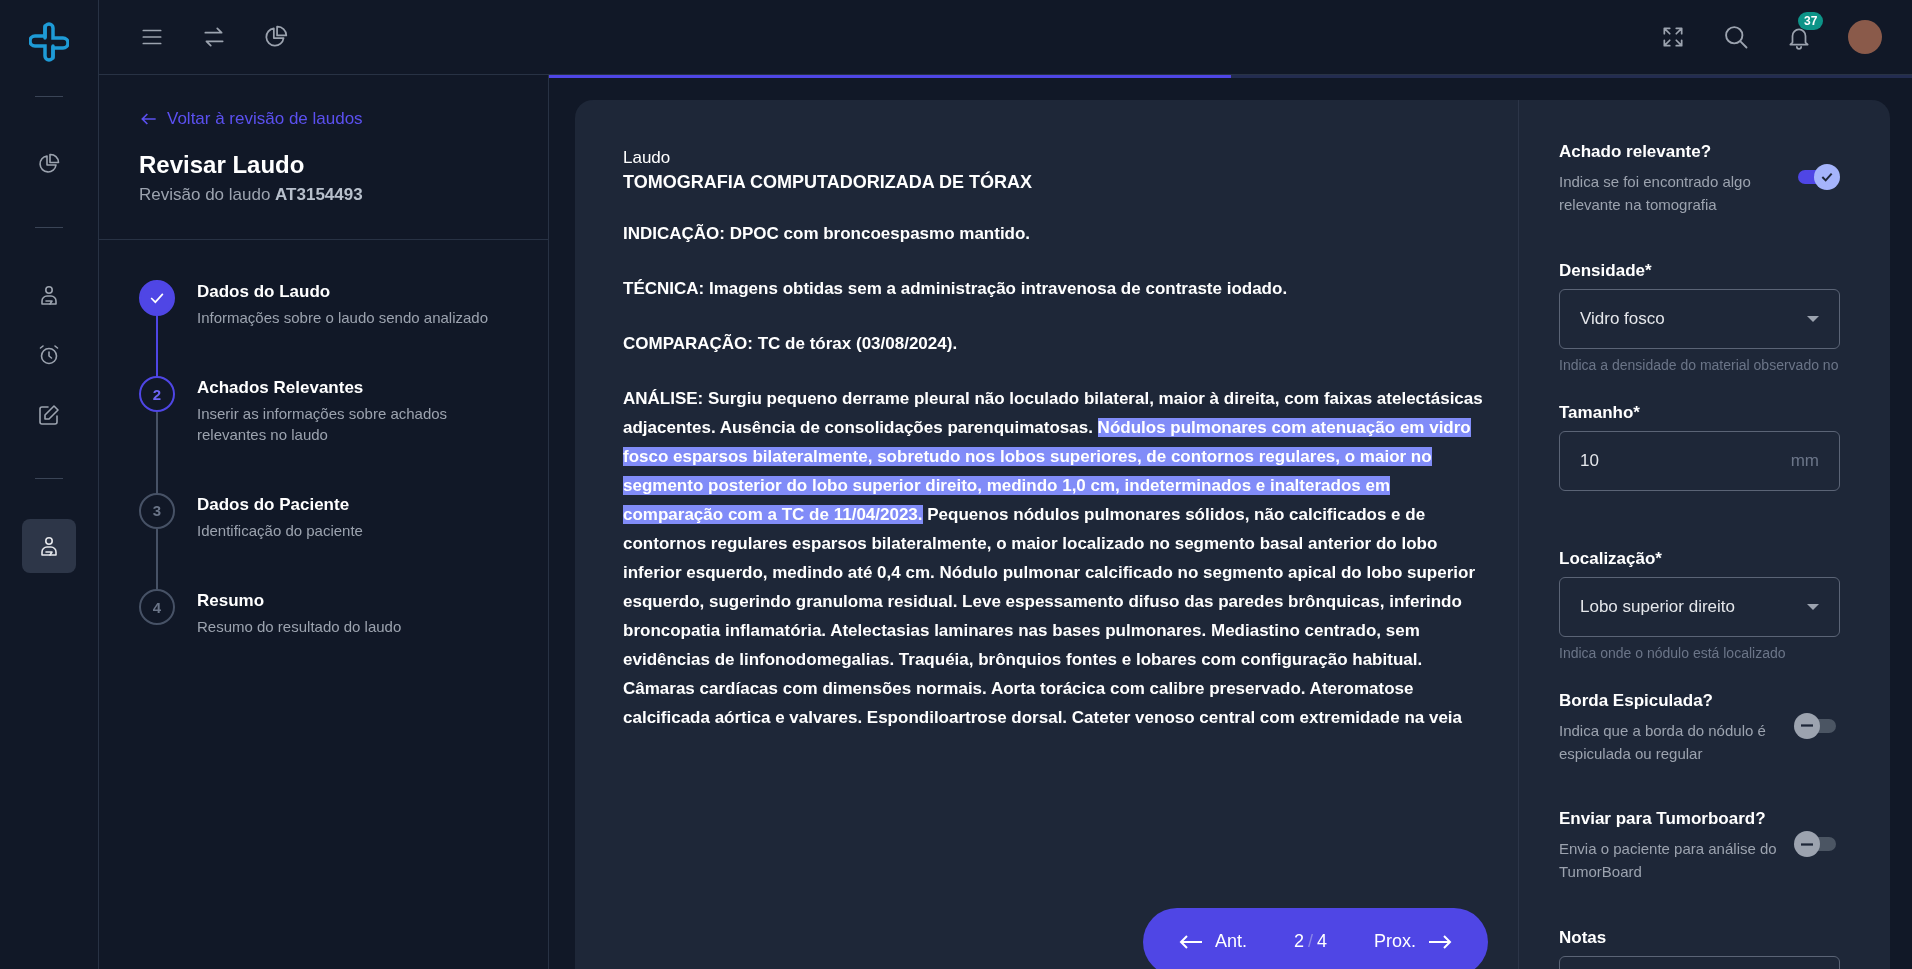 This screenshot has width=1912, height=969. Describe the element at coordinates (157, 394) in the screenshot. I see `step-number: 2` at that location.